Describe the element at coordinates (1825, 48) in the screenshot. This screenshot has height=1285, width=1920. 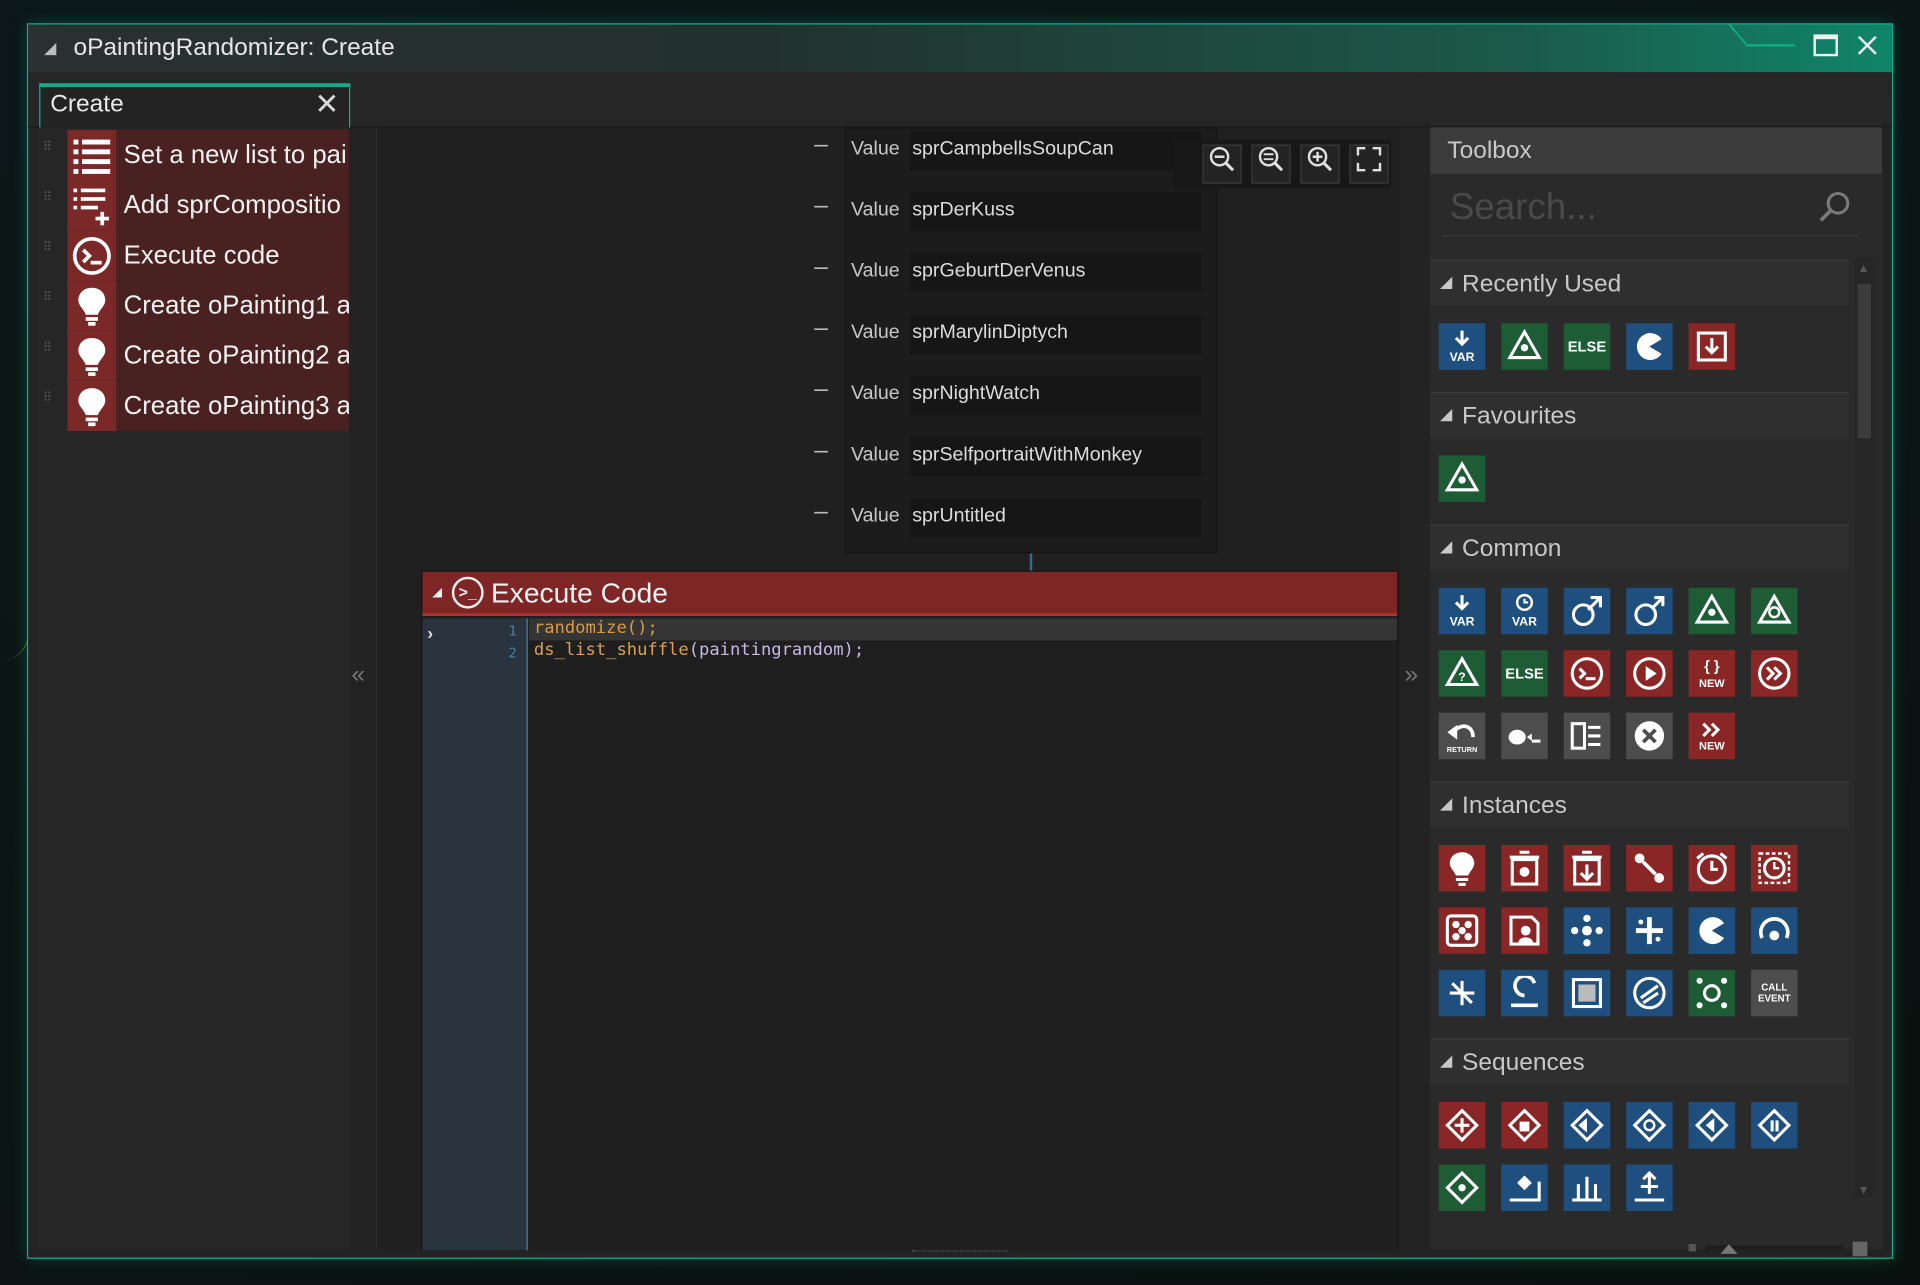
I see `maximize-button` at that location.